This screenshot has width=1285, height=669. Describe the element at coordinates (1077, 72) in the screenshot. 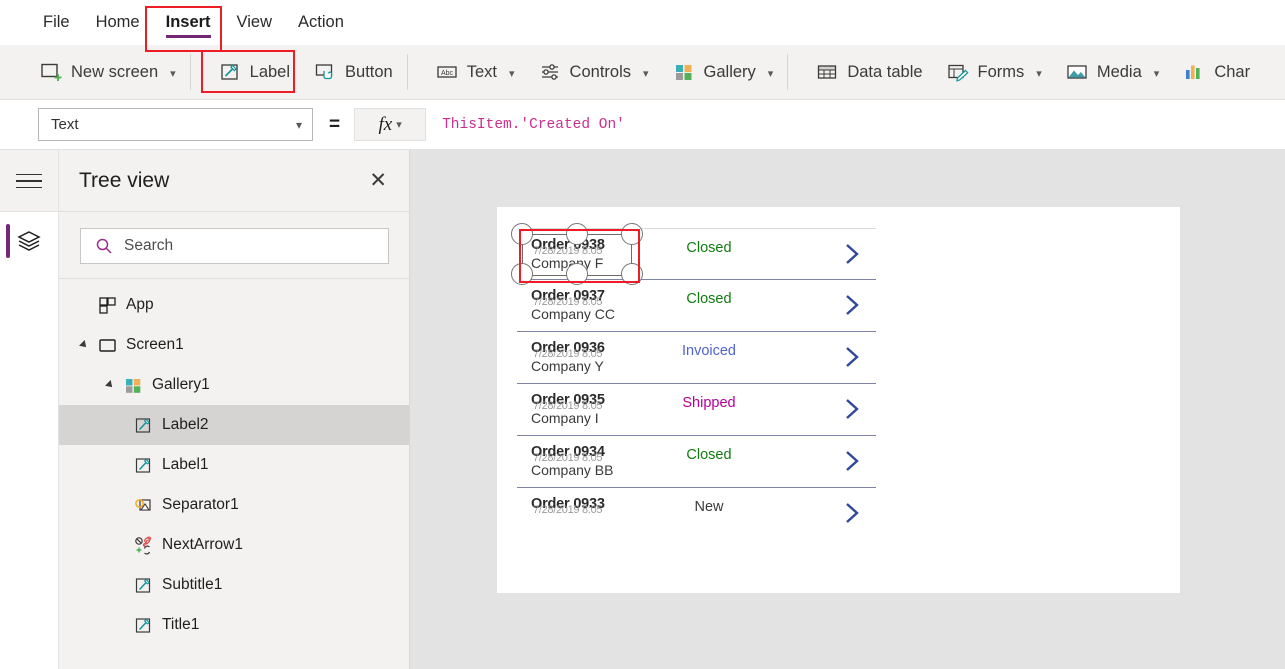

I see `media-image-icon` at that location.